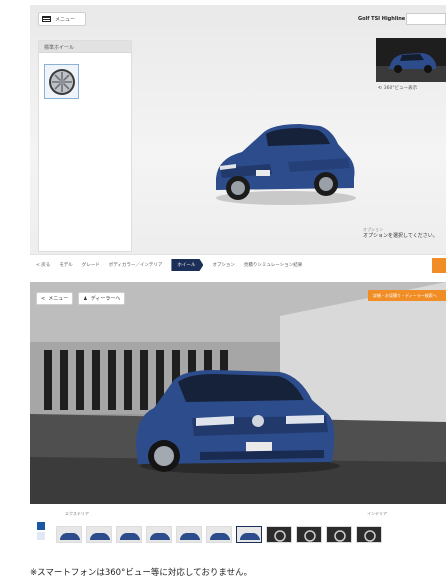 The image size is (446, 584). I want to click on step-grade: グレード, so click(91, 265).